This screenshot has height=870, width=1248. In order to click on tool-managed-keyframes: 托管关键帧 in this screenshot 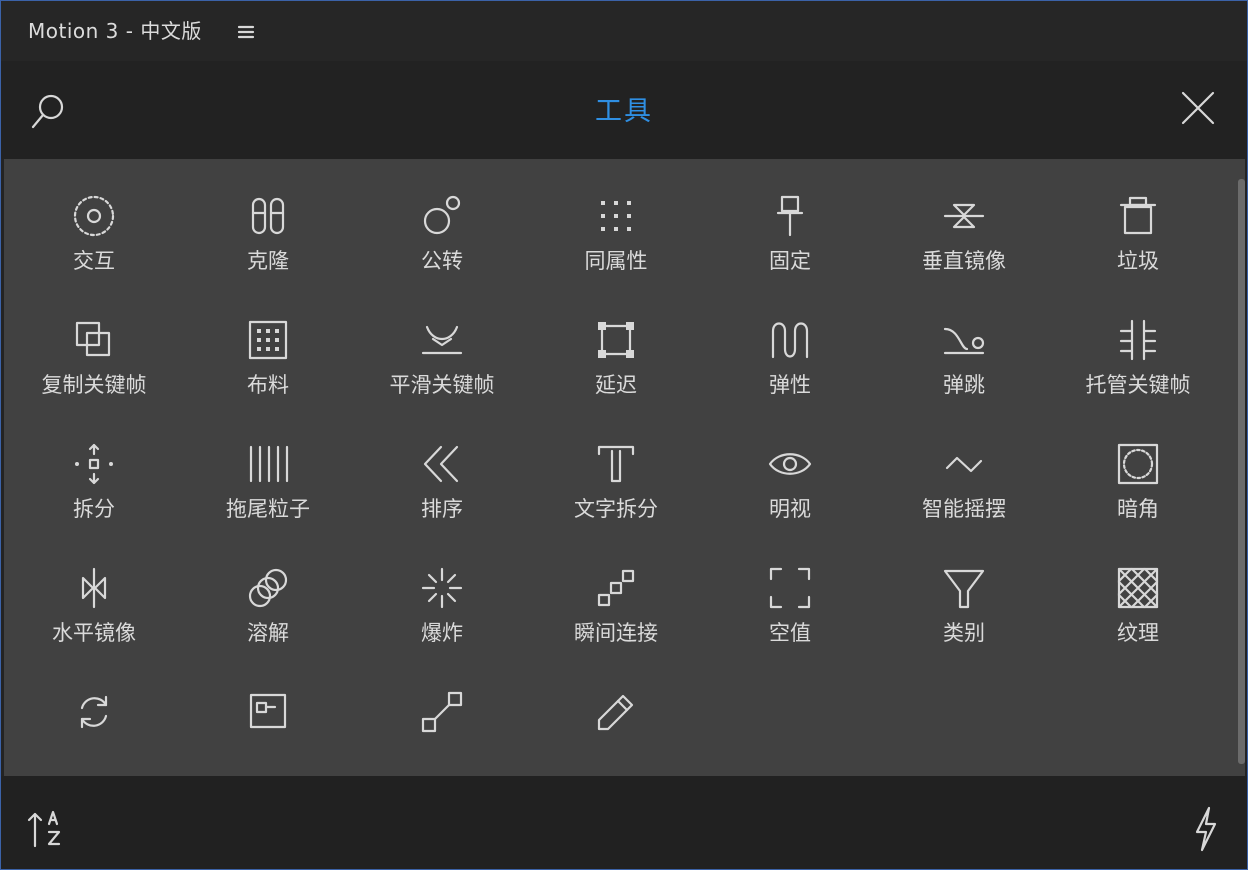, I will do `click(1138, 379)`.